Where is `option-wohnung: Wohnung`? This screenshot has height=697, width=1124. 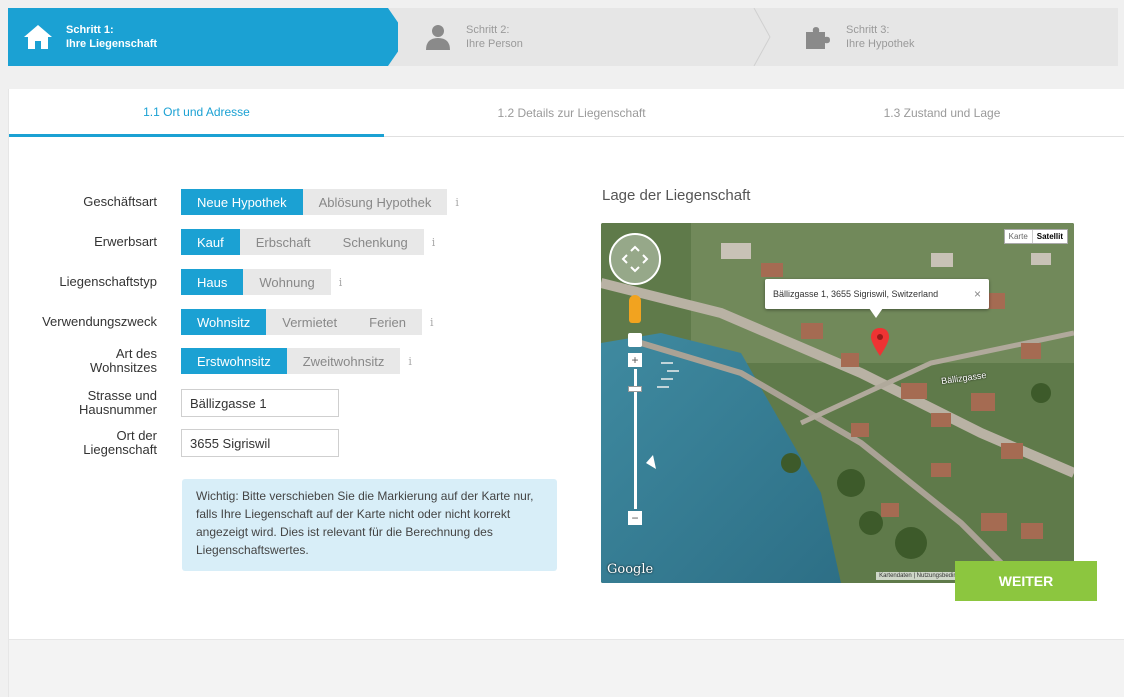
option-wohnung: Wohnung is located at coordinates (287, 282).